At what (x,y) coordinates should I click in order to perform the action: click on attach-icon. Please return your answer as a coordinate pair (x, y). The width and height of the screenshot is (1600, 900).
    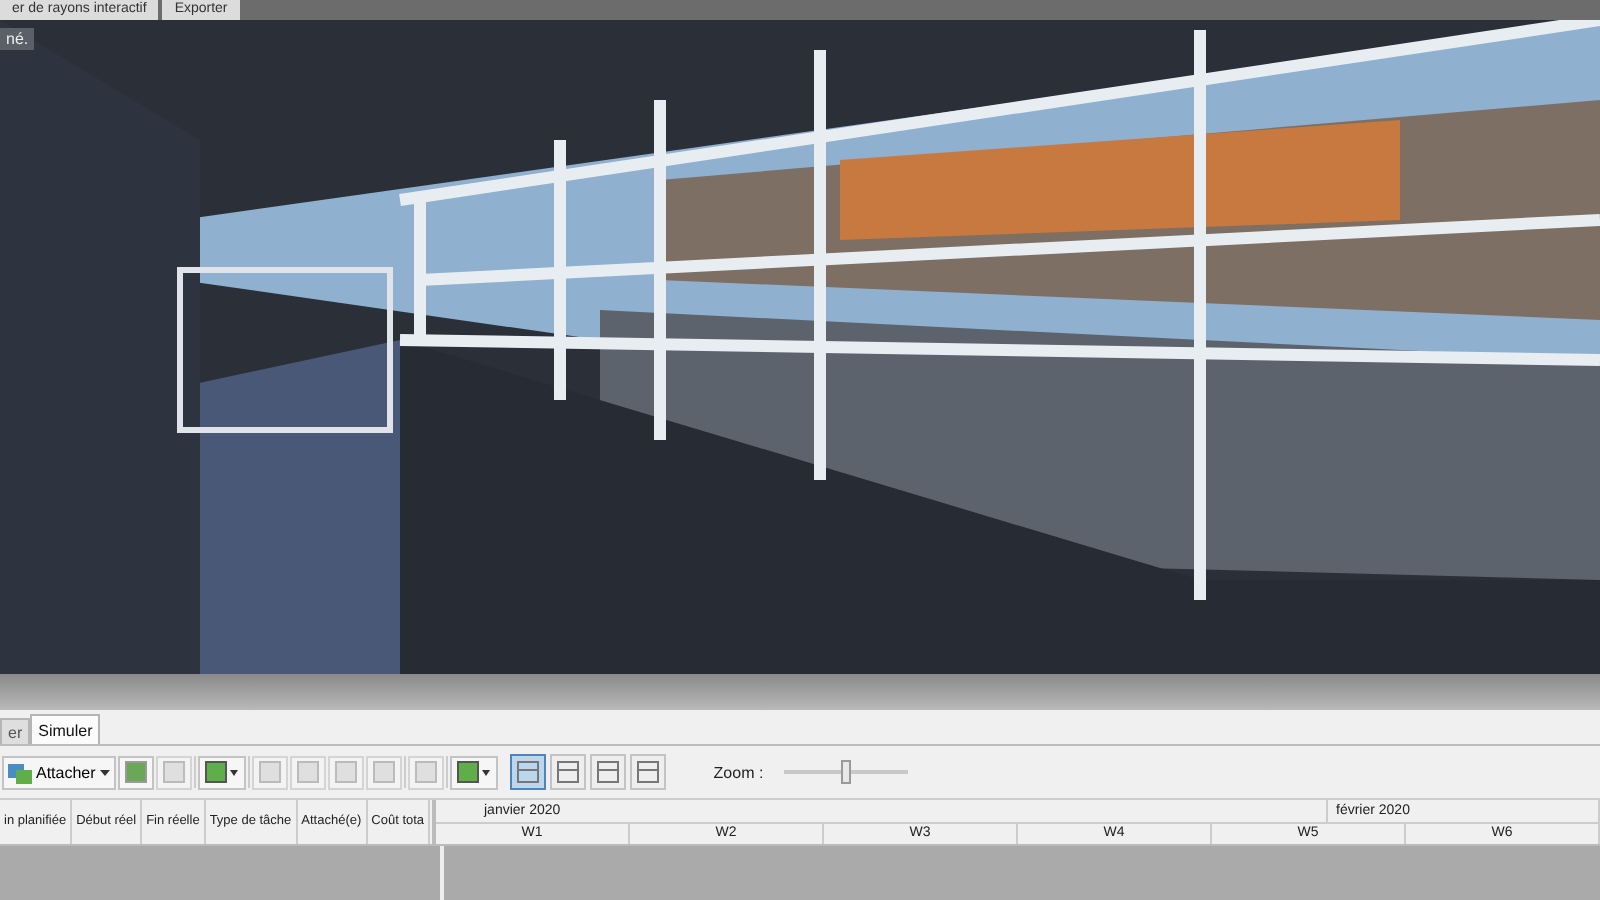
    Looking at the image, I should click on (20, 772).